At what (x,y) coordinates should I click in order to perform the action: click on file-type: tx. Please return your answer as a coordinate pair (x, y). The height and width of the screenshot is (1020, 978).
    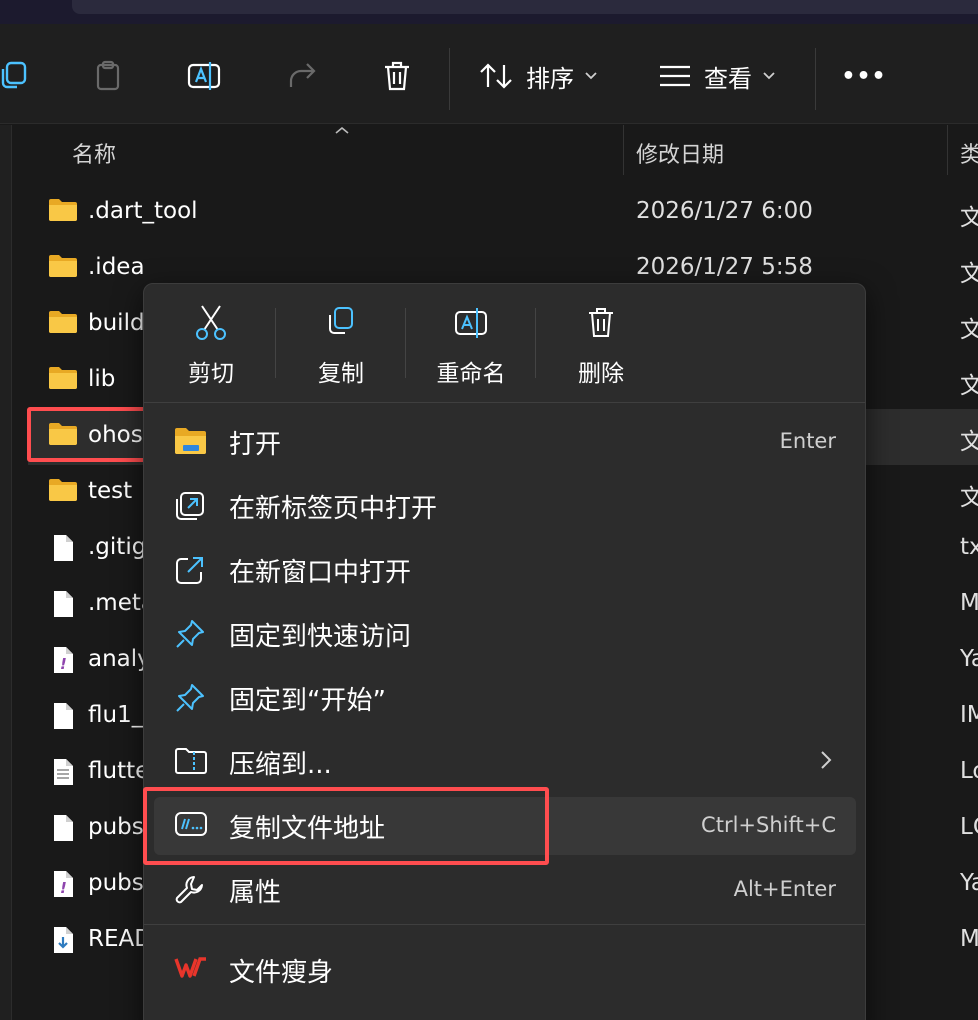
    Looking at the image, I should click on (969, 547).